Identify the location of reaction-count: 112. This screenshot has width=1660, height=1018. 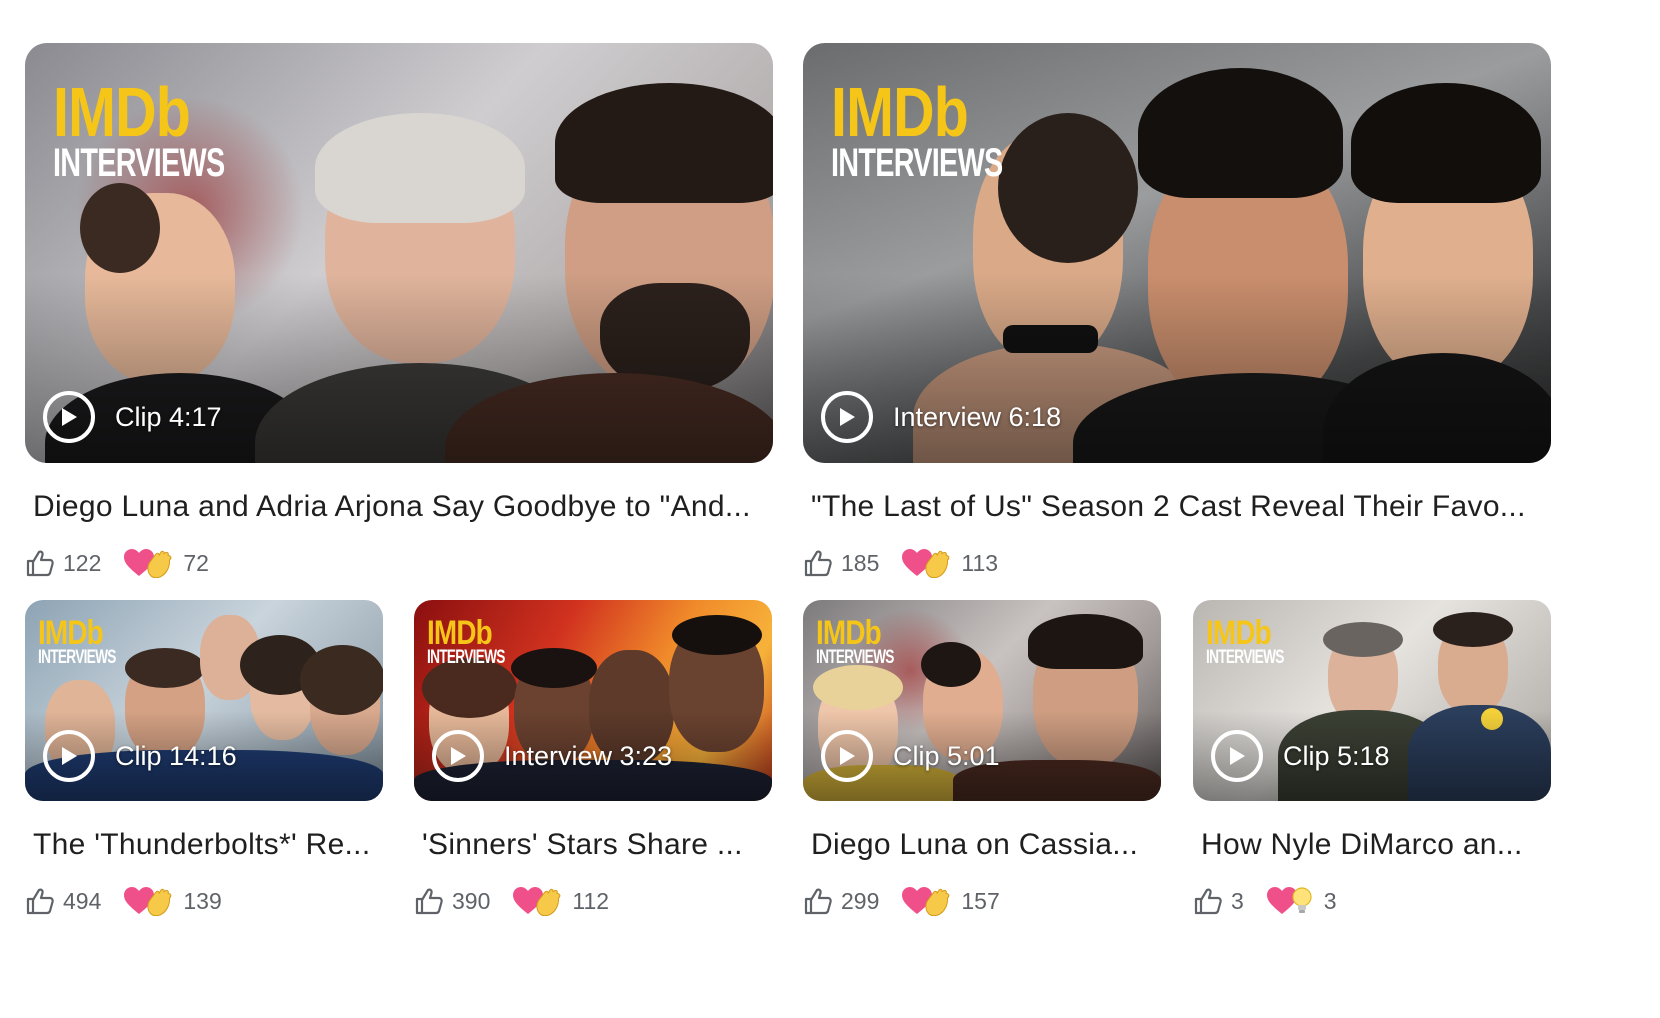
(591, 900).